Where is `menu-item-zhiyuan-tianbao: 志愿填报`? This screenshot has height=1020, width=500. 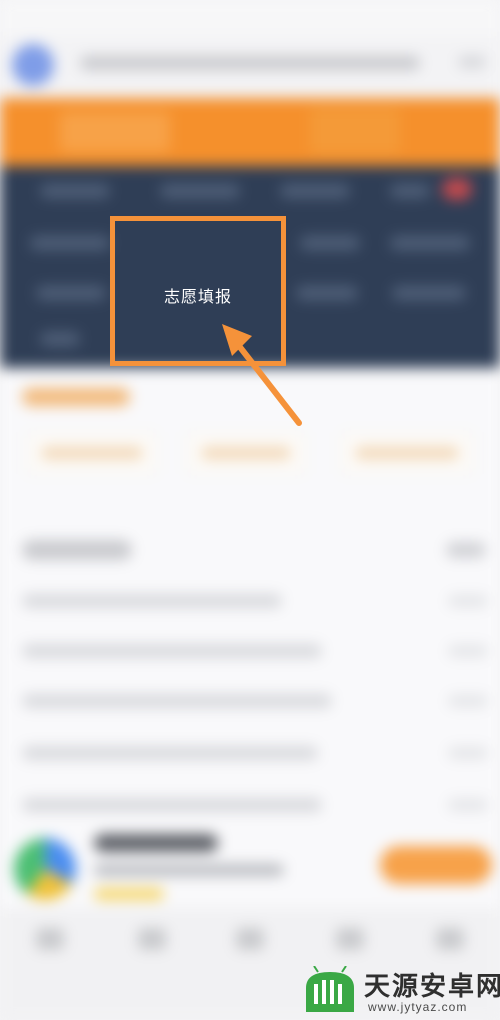
menu-item-zhiyuan-tianbao: 志愿填报 is located at coordinates (198, 291).